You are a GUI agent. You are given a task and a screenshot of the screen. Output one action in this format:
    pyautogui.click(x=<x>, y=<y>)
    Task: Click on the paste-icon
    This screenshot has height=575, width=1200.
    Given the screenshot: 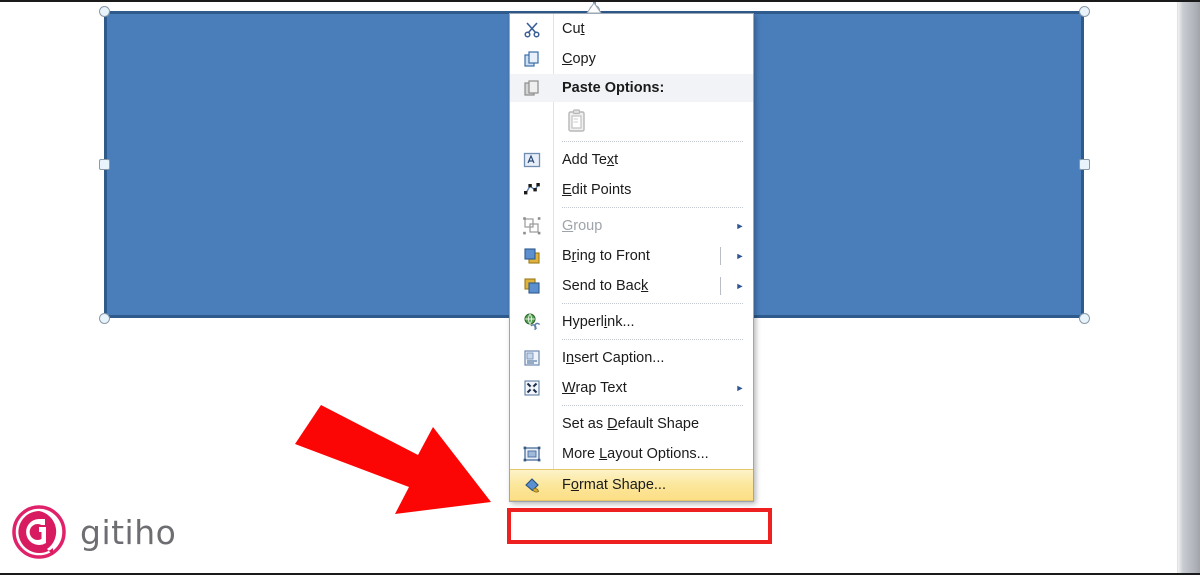 What is the action you would take?
    pyautogui.click(x=531, y=88)
    